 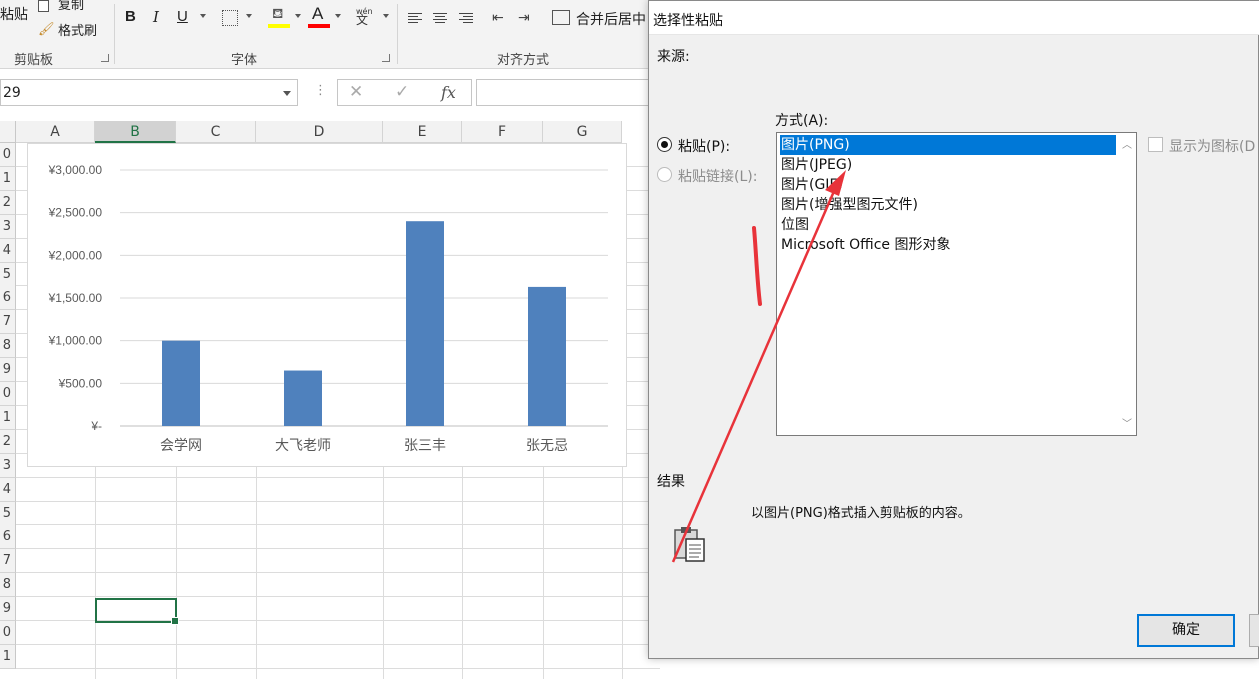 What do you see at coordinates (425, 446) in the screenshot?
I see `x-category-label: 张三丰` at bounding box center [425, 446].